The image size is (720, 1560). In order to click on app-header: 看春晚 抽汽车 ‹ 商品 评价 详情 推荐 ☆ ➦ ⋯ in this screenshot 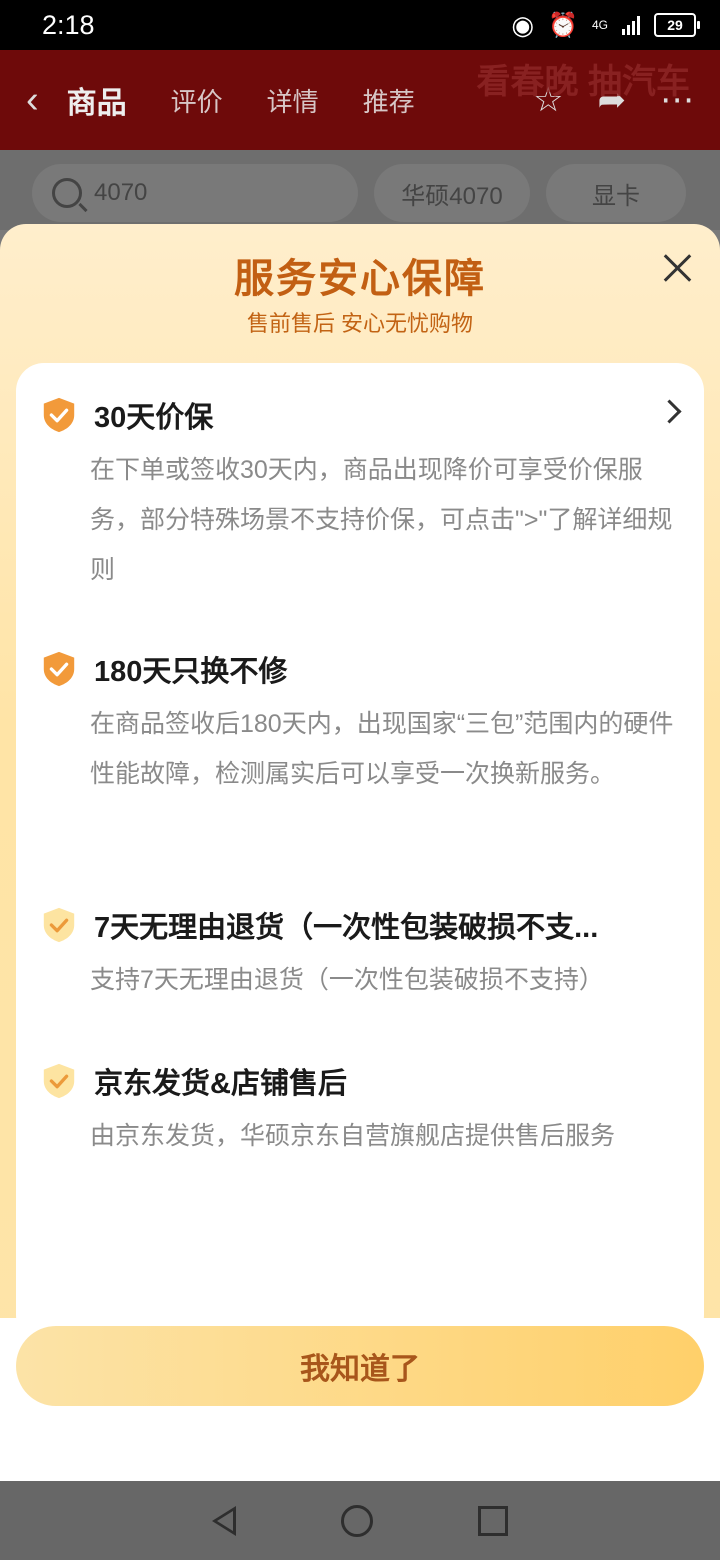, I will do `click(360, 100)`.